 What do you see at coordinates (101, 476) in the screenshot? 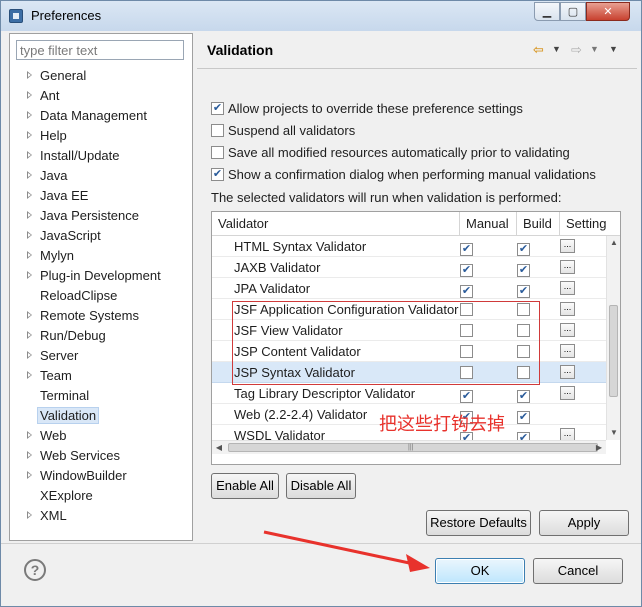
I see `tree-item: WindowBuilder` at bounding box center [101, 476].